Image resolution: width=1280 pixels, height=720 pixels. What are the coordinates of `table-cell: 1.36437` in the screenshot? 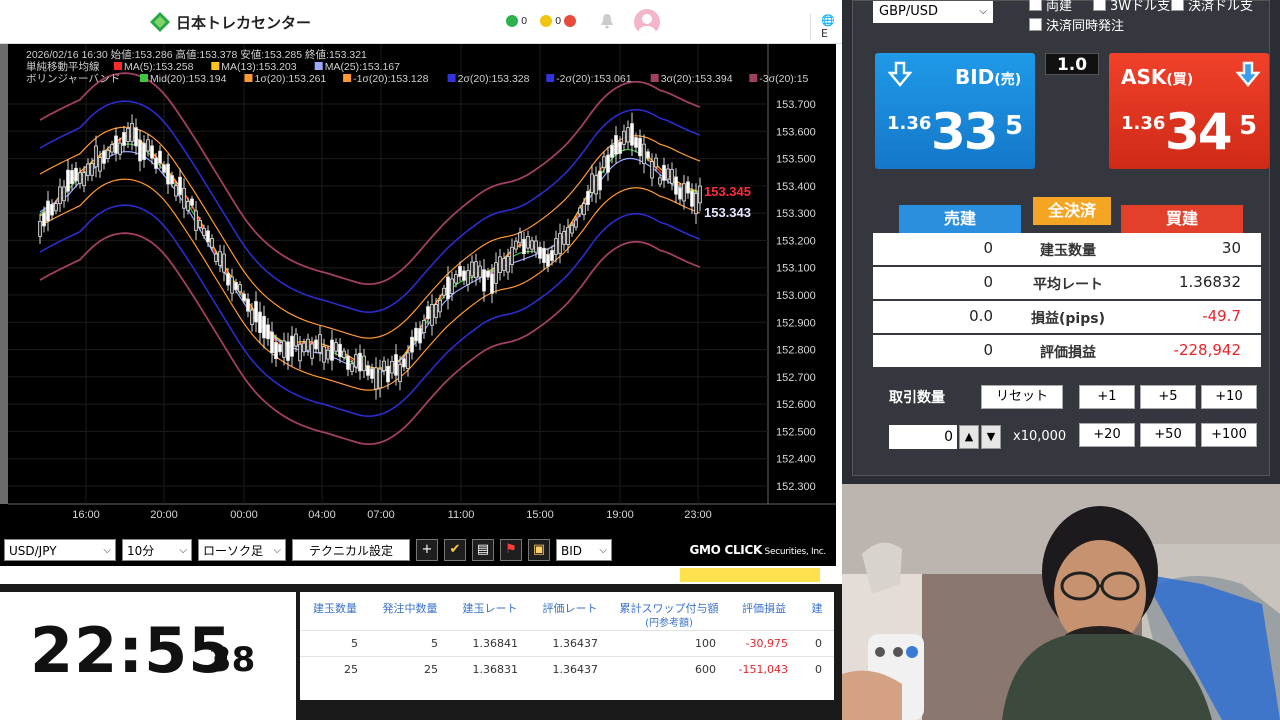 It's located at (575, 669).